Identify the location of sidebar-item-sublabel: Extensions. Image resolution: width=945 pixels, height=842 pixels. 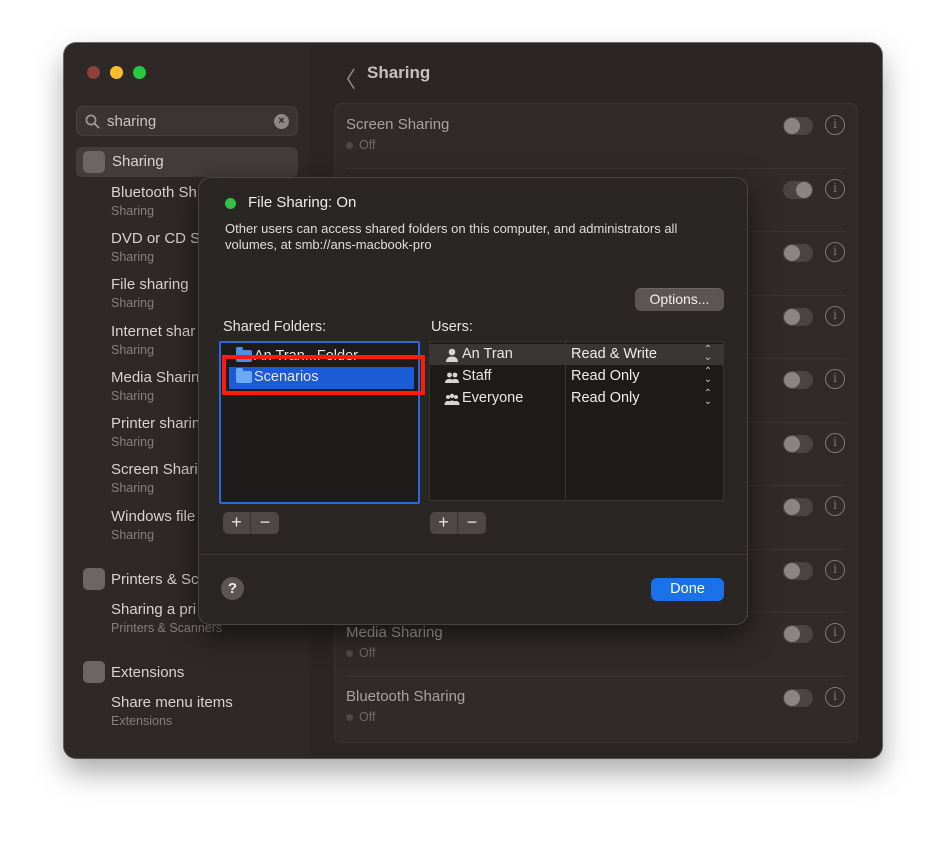
(142, 721).